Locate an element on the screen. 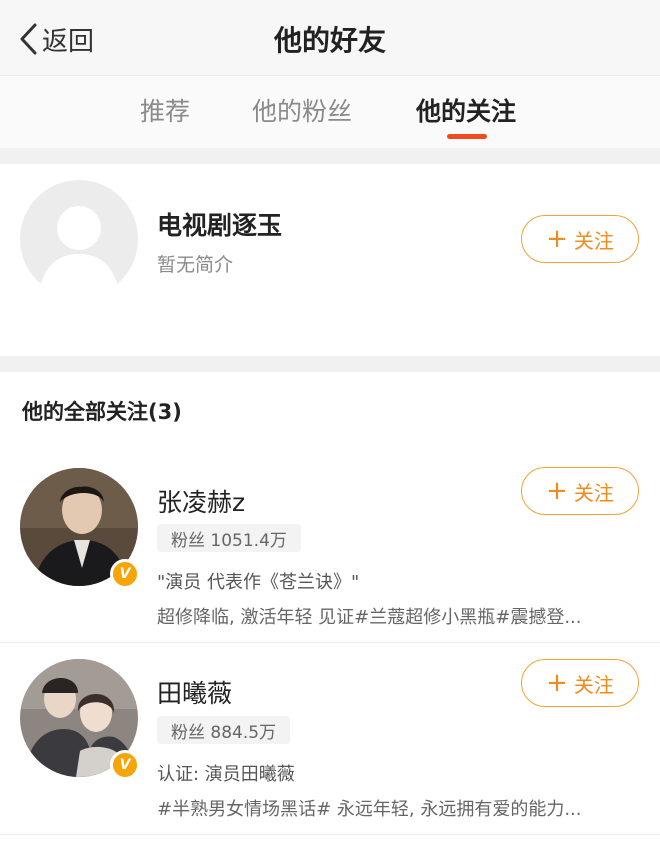 This screenshot has width=660, height=849. user-name: 张凌赫z is located at coordinates (201, 501).